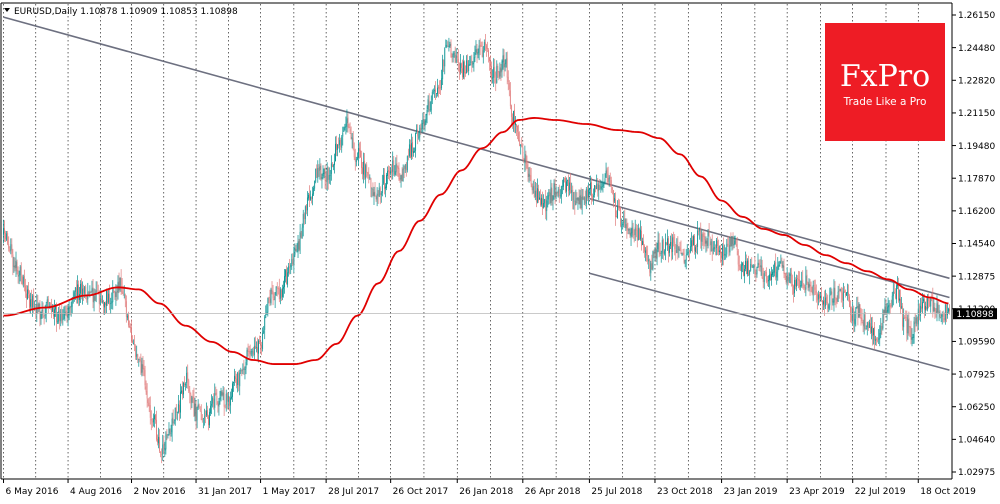 The height and width of the screenshot is (504, 1000). What do you see at coordinates (32, 492) in the screenshot?
I see `x-tick-label: 6 May 2016` at bounding box center [32, 492].